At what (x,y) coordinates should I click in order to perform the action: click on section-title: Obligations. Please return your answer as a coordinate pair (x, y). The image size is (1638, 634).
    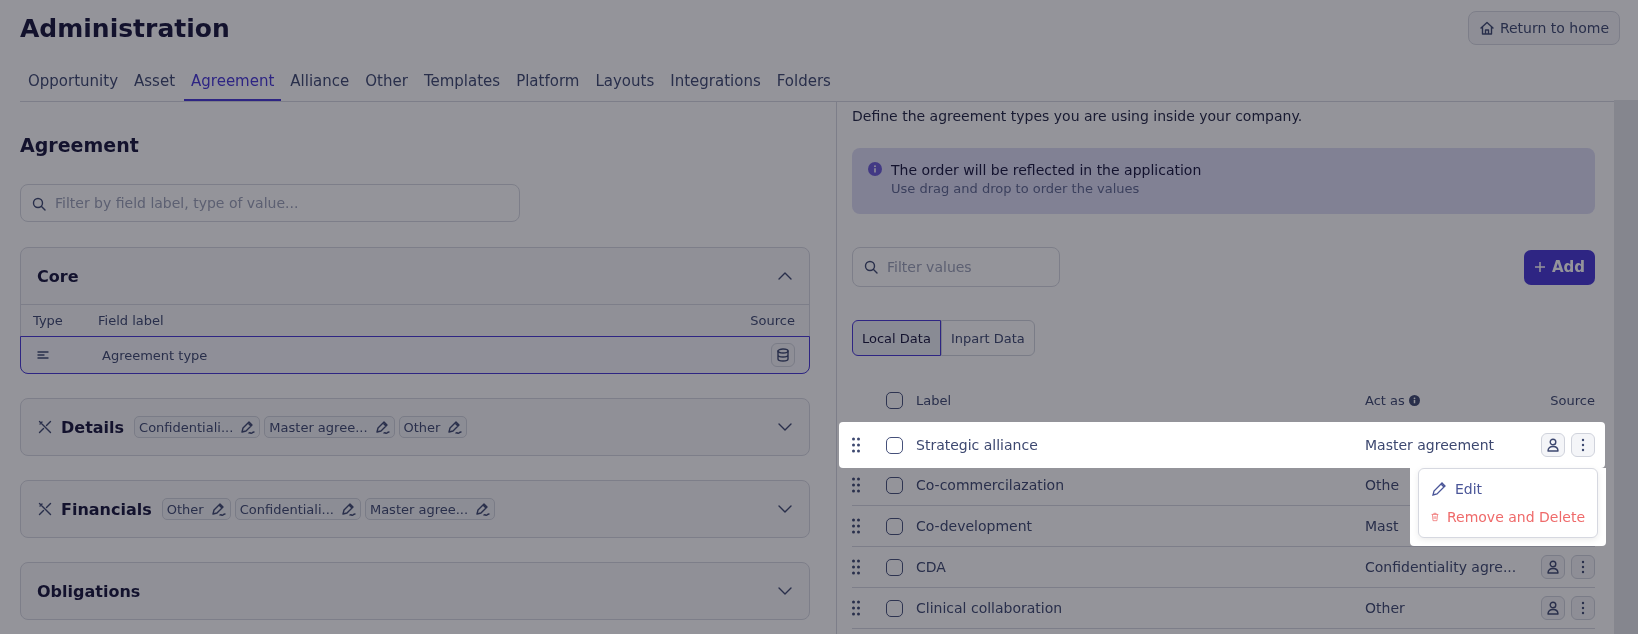
    Looking at the image, I should click on (89, 591).